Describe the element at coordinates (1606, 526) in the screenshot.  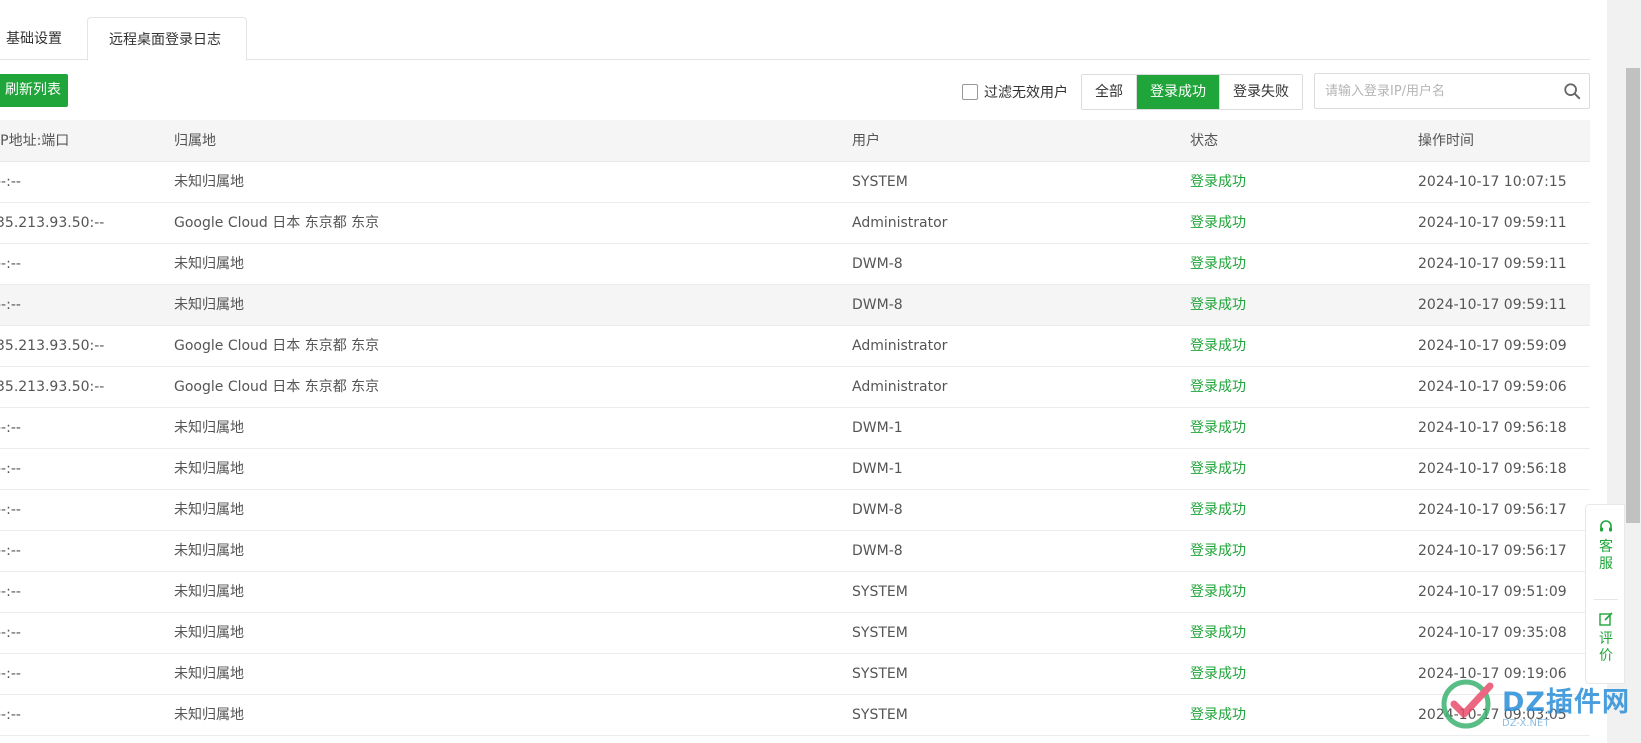
I see `headset-icon` at that location.